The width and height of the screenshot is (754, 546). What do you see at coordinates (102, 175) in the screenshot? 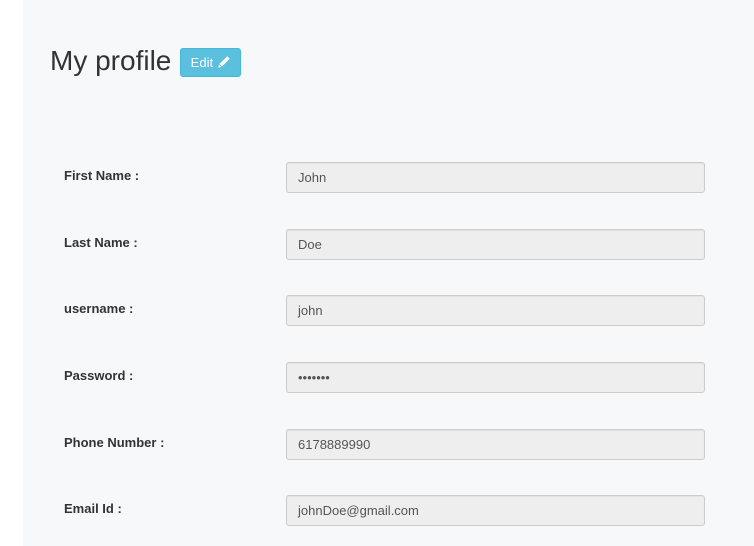
I see `first-name-label: First Name :` at bounding box center [102, 175].